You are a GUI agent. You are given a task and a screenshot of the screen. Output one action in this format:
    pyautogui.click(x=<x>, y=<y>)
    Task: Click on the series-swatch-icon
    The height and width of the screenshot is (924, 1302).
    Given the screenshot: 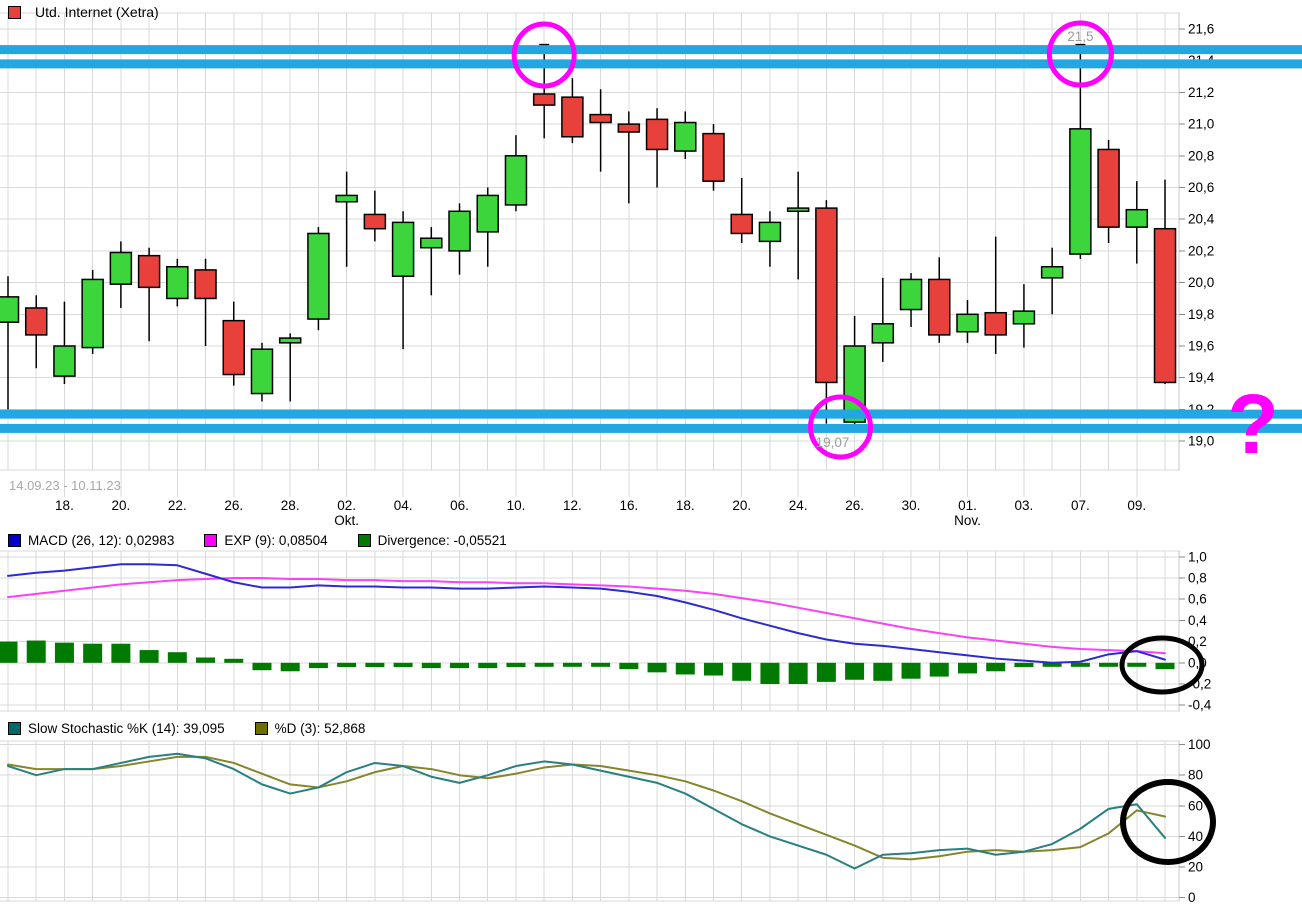 What is the action you would take?
    pyautogui.click(x=14, y=12)
    